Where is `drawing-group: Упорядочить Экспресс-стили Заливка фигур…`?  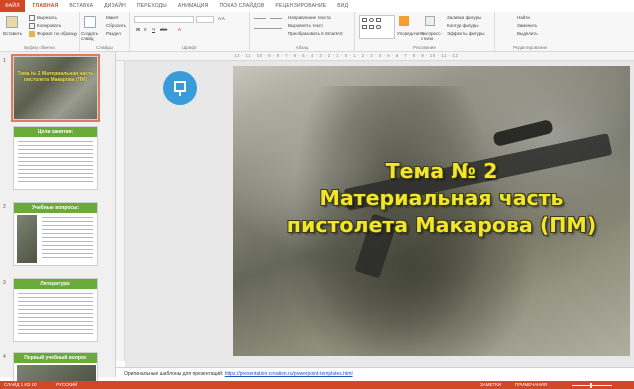
drawing-group: Упорядочить Экспресс-стили Заливка фигур… is located at coordinates (425, 32).